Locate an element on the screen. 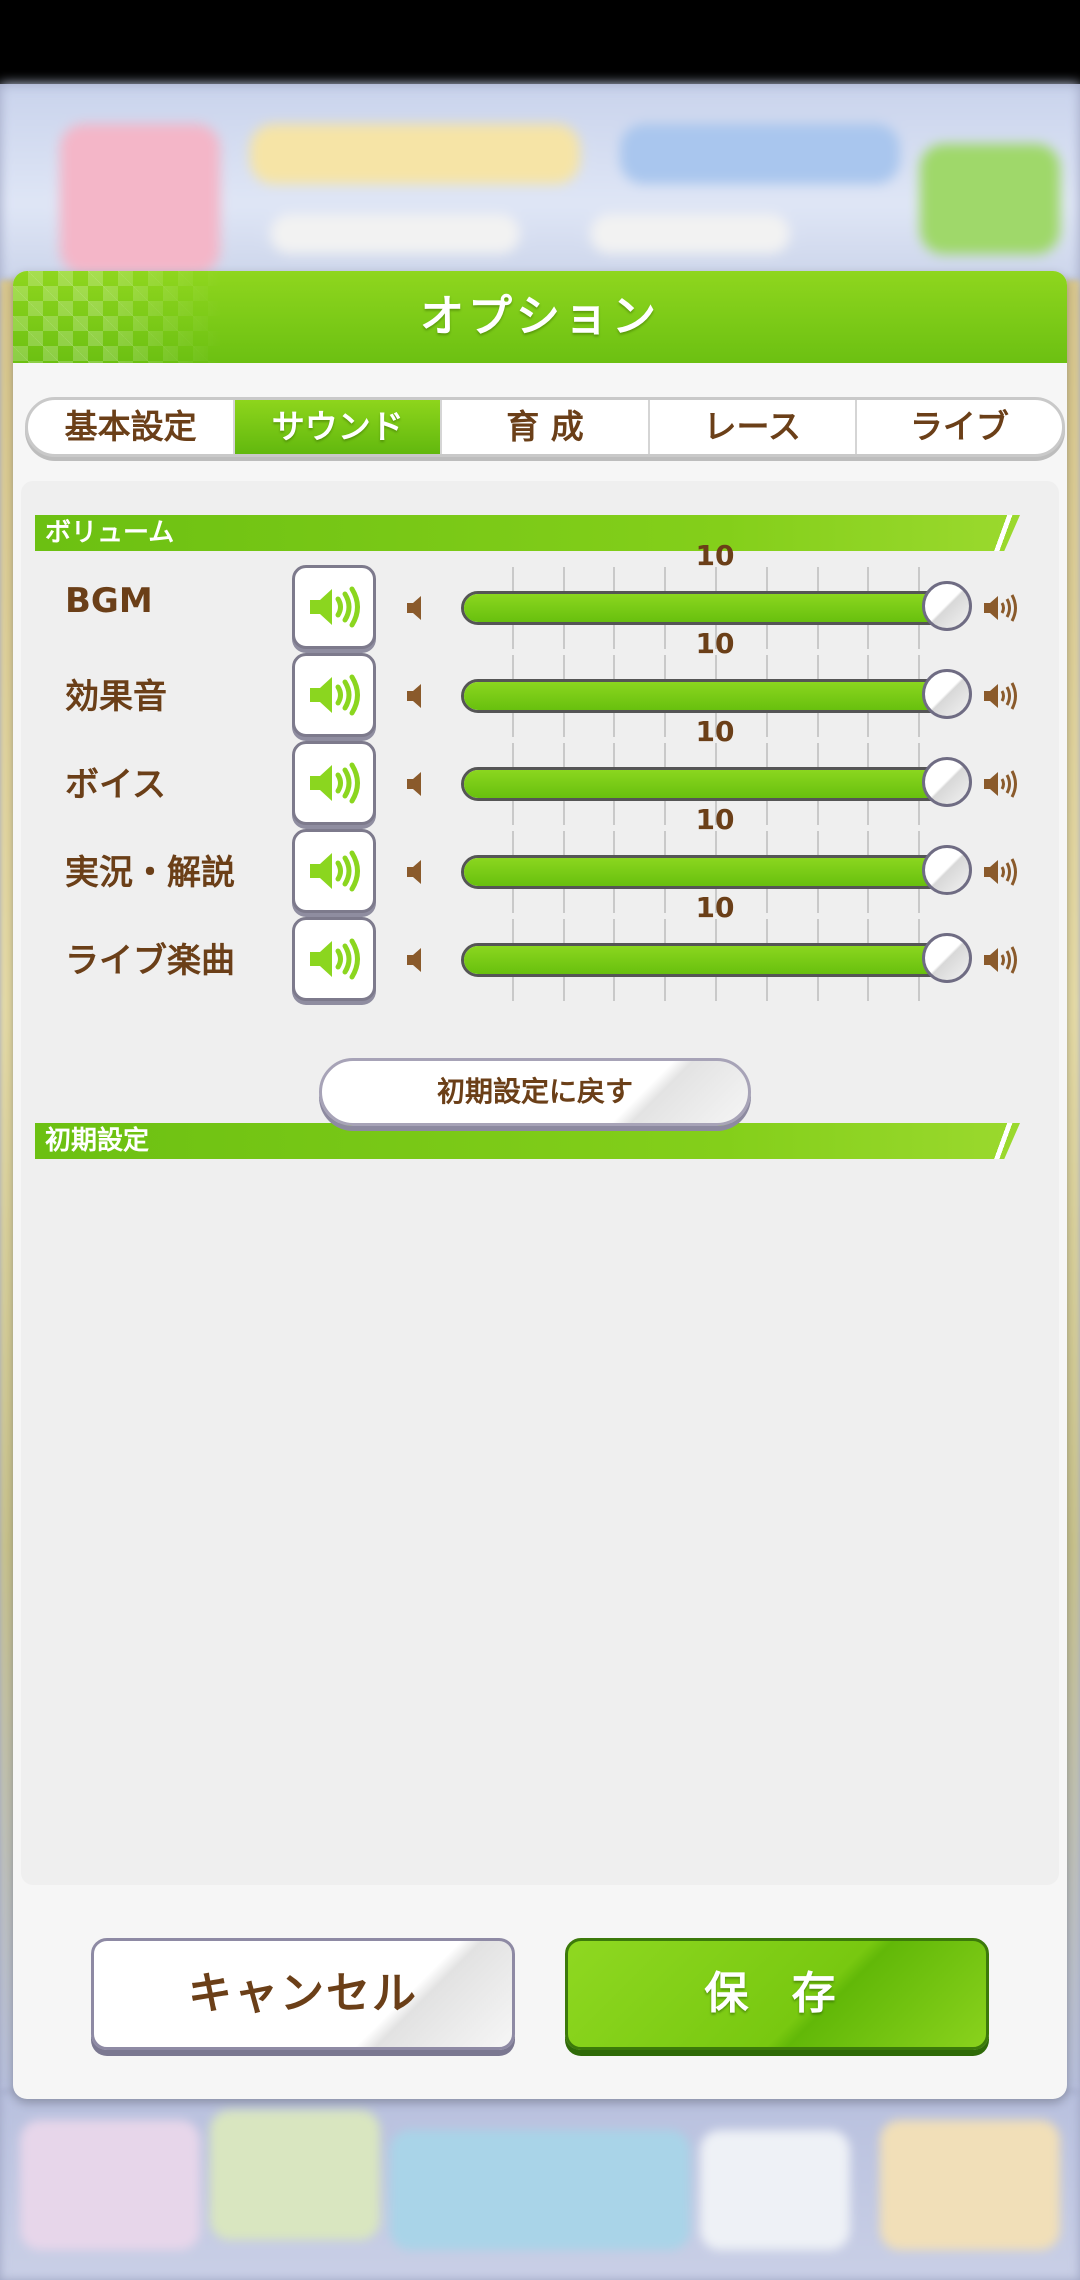 The width and height of the screenshot is (1080, 2280). save-button: 保 存 is located at coordinates (777, 1994).